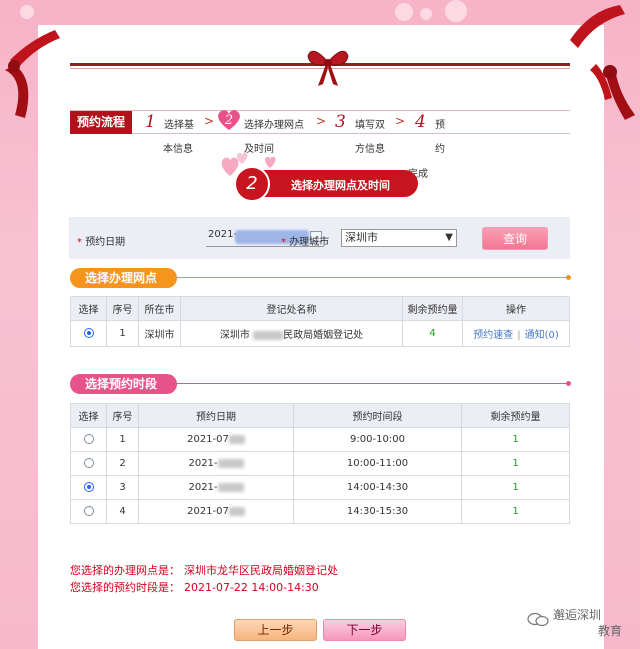  I want to click on selected-office-summary: 您选择的办理网点是： 深圳市龙华区民政局婚姻登记处, so click(204, 570).